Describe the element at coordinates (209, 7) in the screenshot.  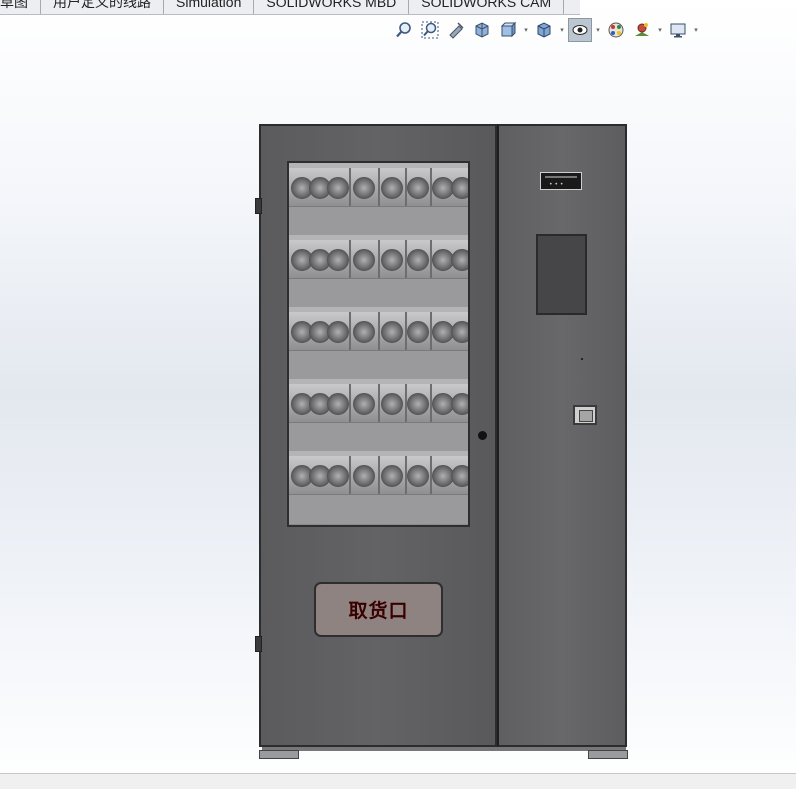
I see `tab-simulation: Simulation` at that location.